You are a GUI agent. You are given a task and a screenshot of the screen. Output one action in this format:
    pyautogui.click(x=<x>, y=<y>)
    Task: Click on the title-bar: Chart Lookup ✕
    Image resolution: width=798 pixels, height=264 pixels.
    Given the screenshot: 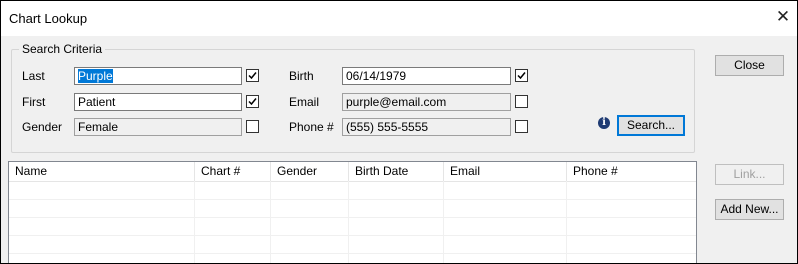 What is the action you would take?
    pyautogui.click(x=399, y=18)
    